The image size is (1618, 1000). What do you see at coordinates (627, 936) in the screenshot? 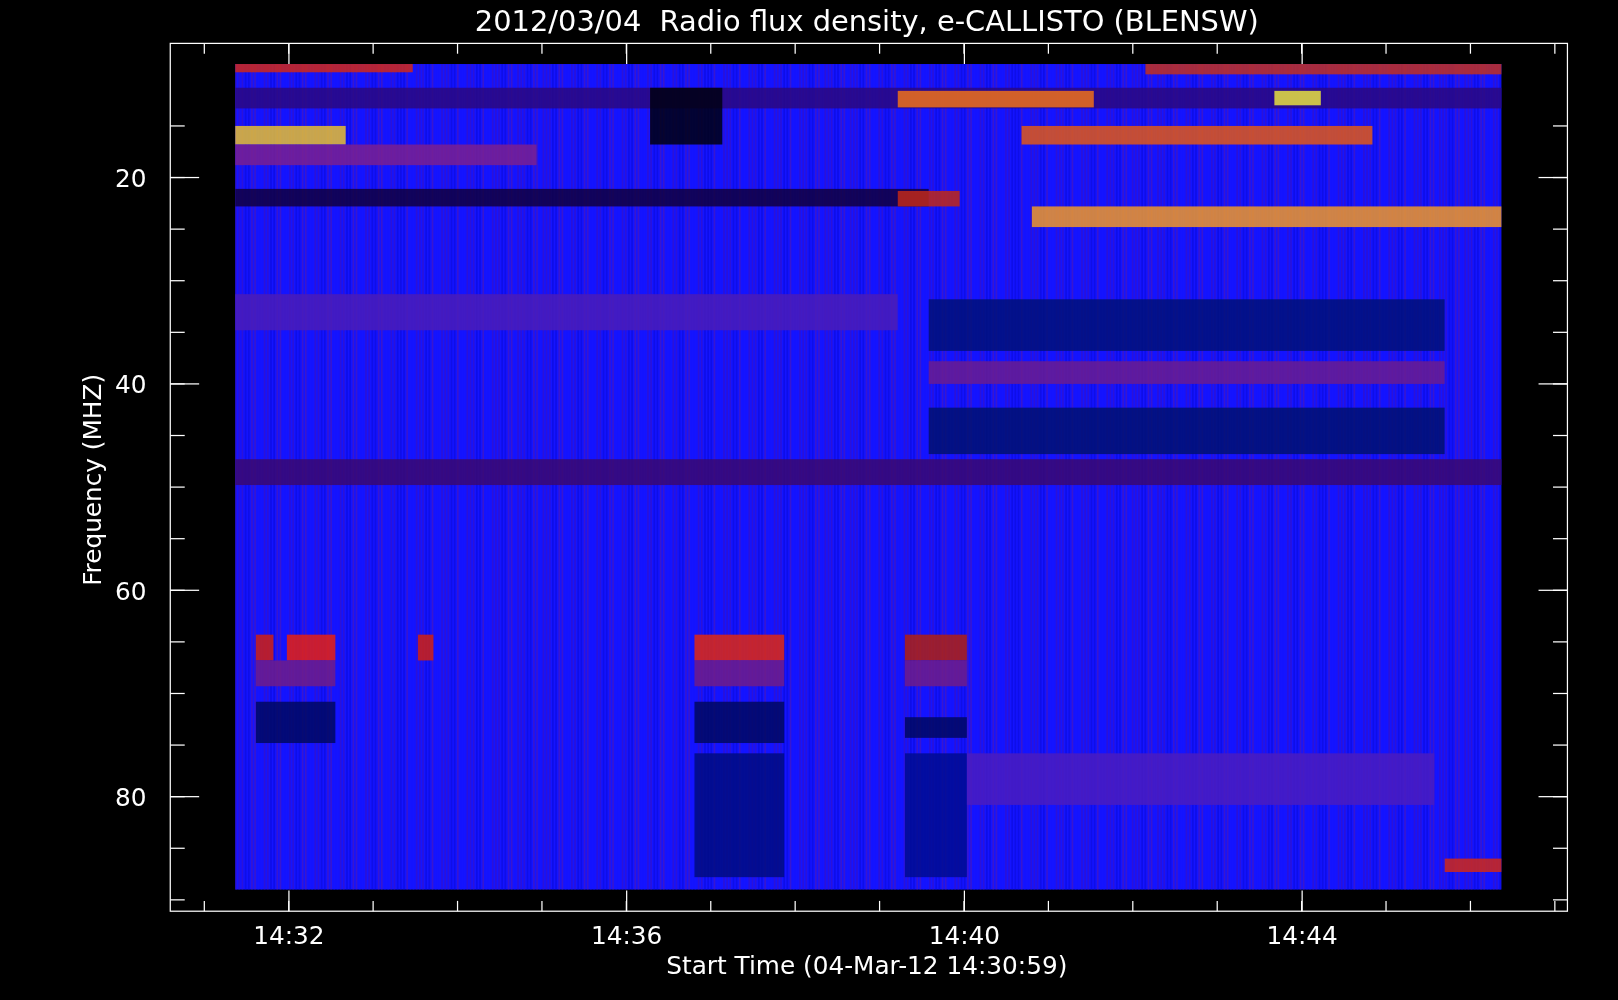
I see `x-tick-label: 14:36` at bounding box center [627, 936].